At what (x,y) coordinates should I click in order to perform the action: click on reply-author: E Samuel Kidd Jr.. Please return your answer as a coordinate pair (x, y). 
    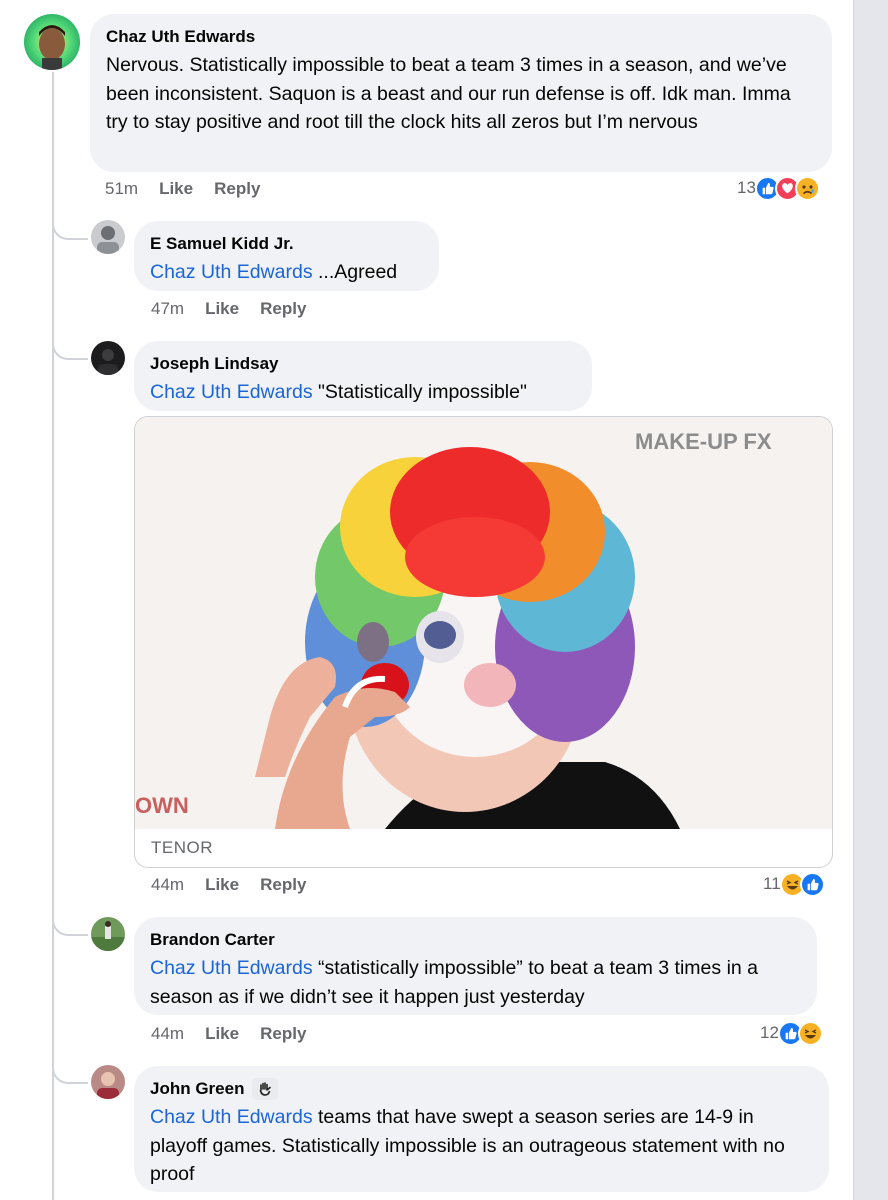
    Looking at the image, I should click on (286, 244).